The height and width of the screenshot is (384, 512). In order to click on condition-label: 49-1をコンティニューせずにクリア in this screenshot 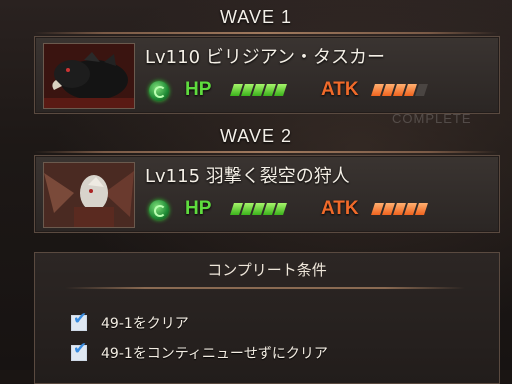, I will do `click(214, 354)`.